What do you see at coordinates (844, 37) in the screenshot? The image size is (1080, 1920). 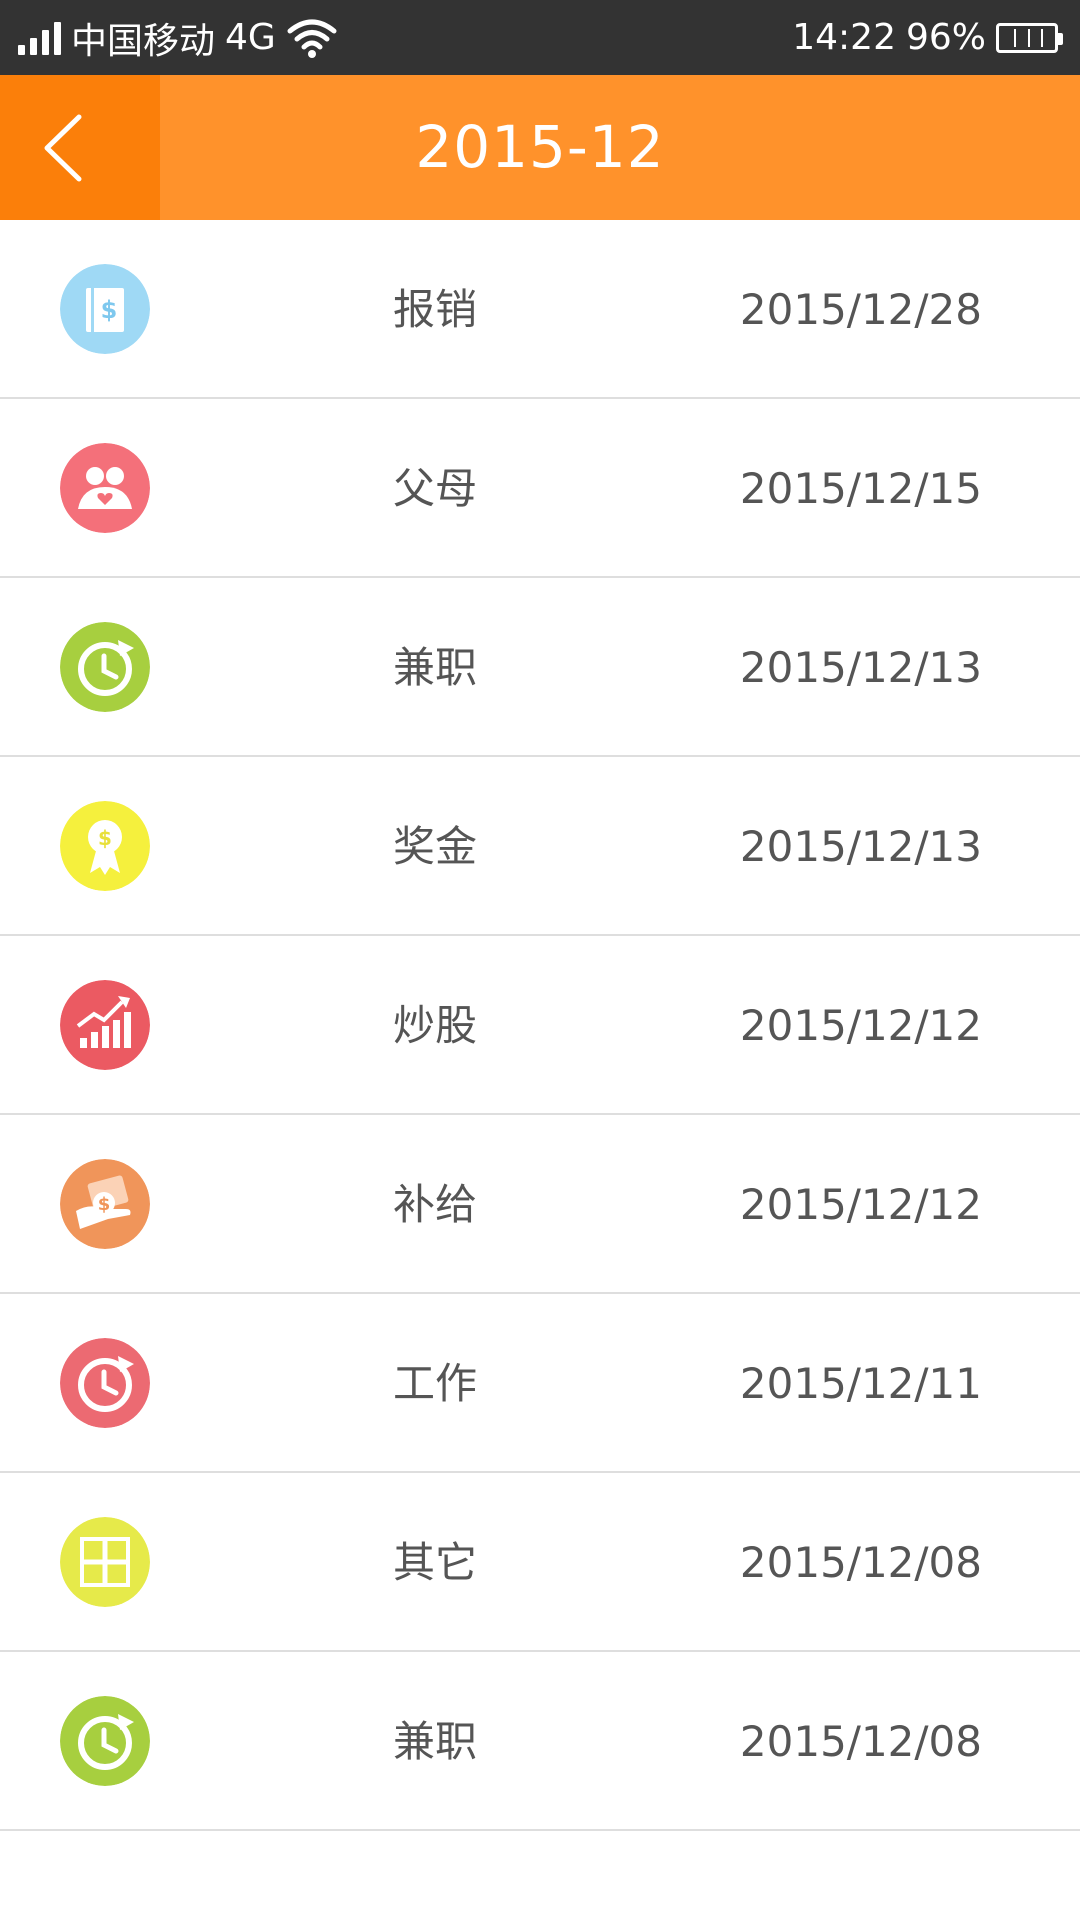 I see `clock: 14:22` at bounding box center [844, 37].